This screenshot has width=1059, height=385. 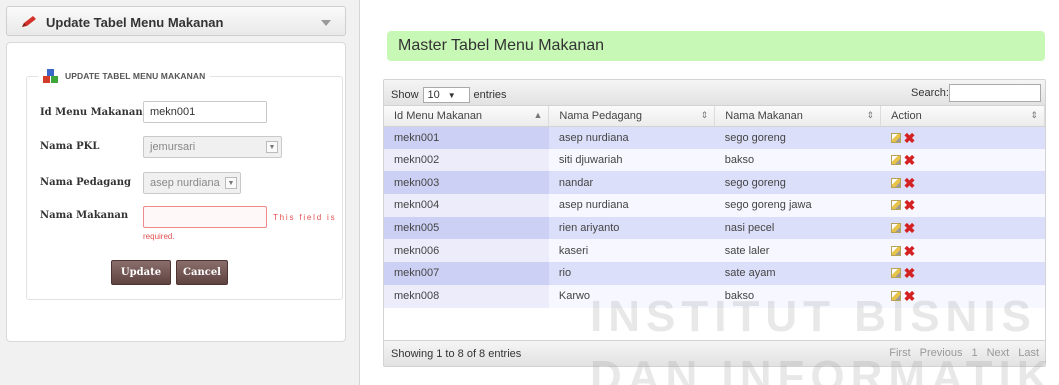 What do you see at coordinates (467, 116) in the screenshot?
I see `col-id-menu: Id Menu Makanan ▲` at bounding box center [467, 116].